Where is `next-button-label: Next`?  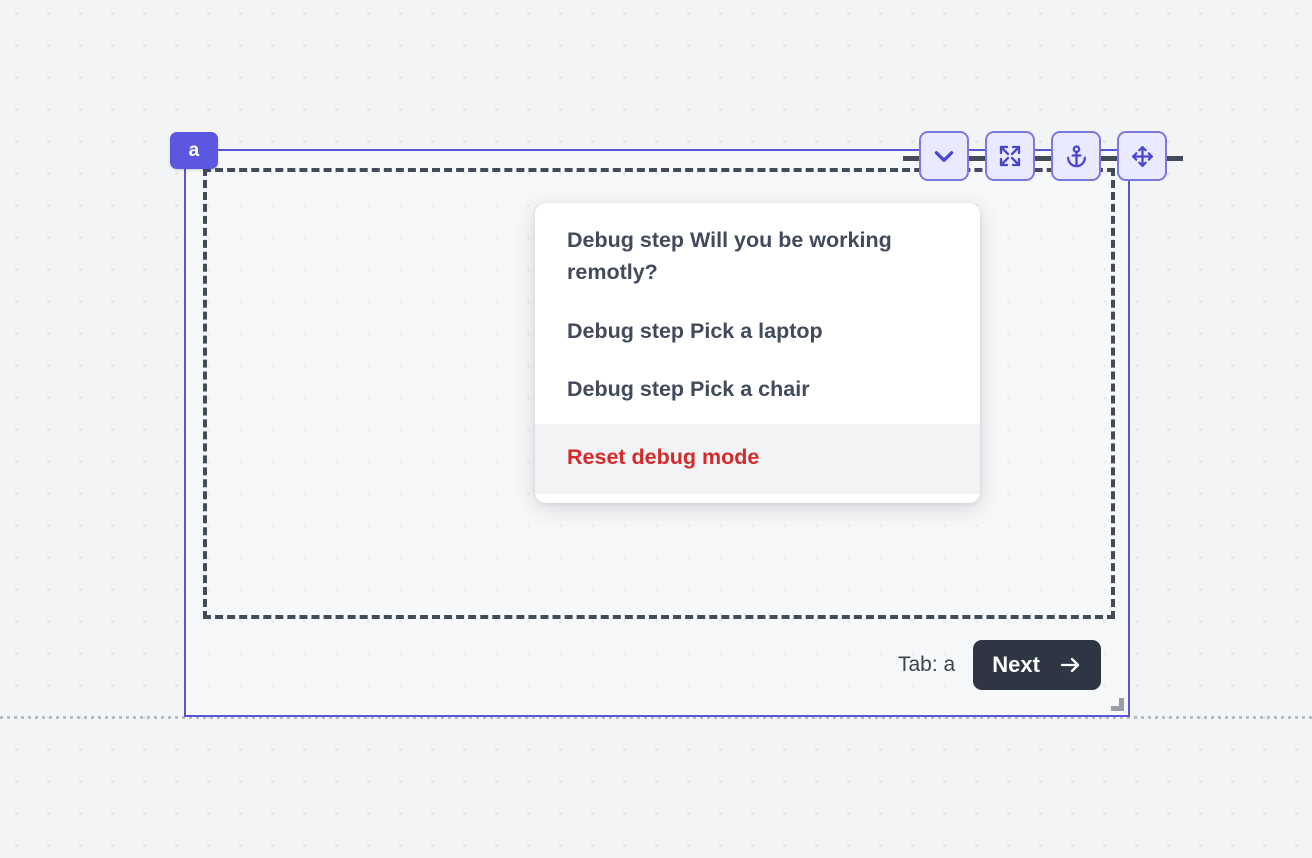 next-button-label: Next is located at coordinates (1016, 664).